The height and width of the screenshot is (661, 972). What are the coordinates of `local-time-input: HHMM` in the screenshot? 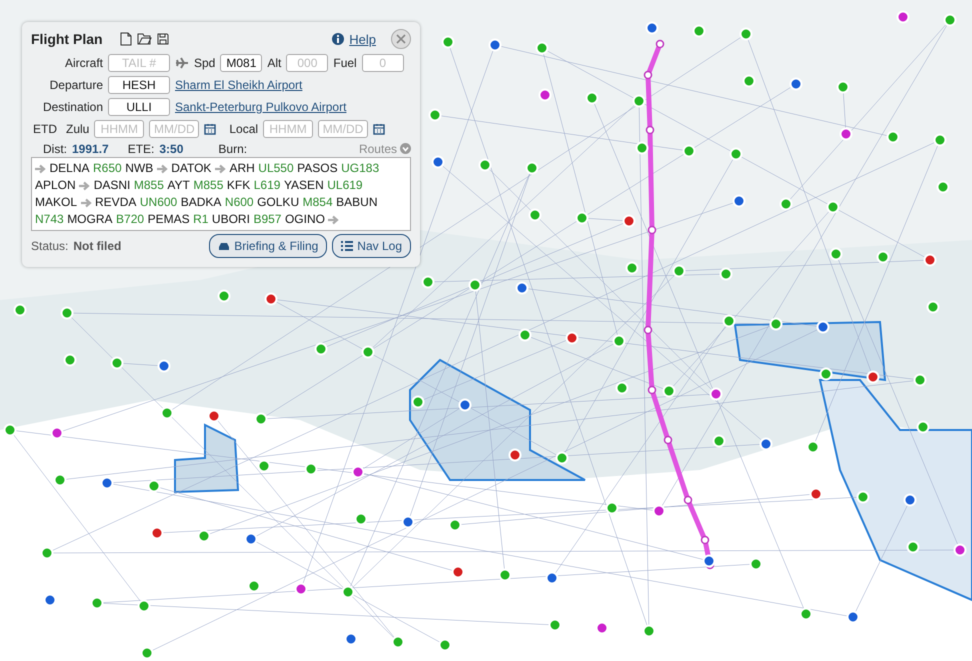 It's located at (288, 129).